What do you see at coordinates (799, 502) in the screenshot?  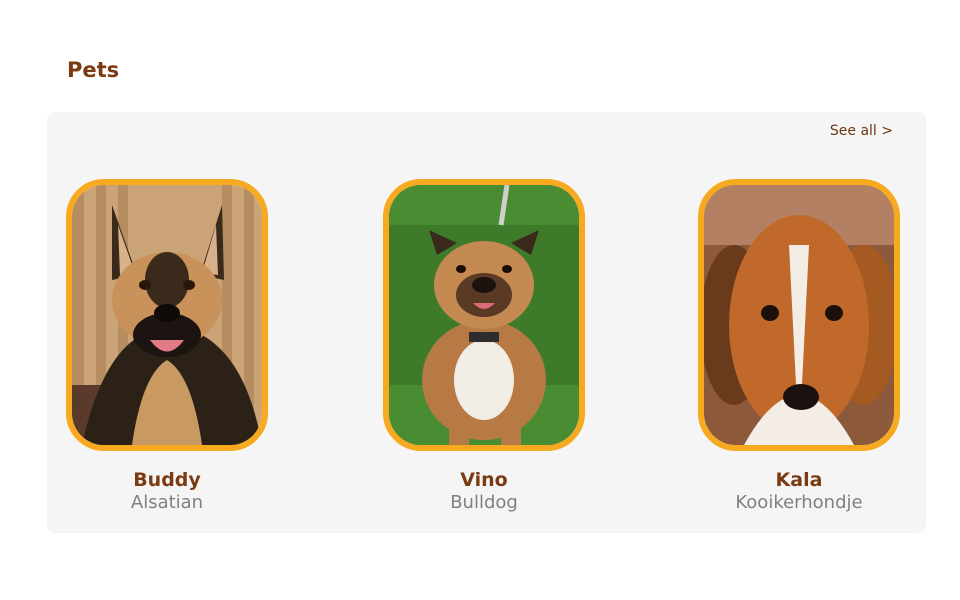 I see `pet-breed: Kooikerhondje` at bounding box center [799, 502].